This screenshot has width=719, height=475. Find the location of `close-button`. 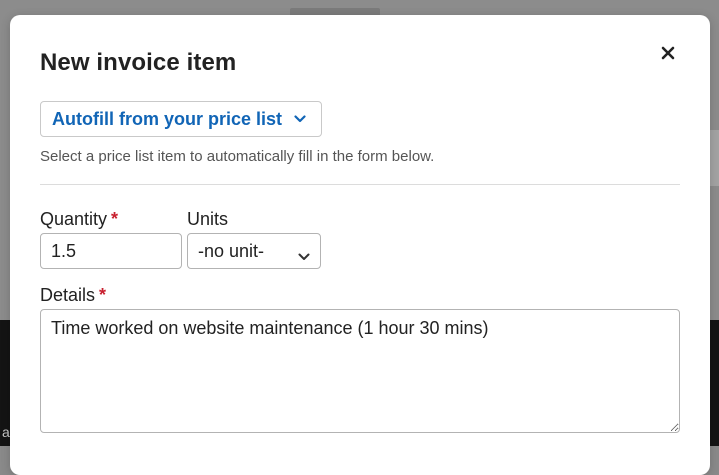

close-button is located at coordinates (668, 53).